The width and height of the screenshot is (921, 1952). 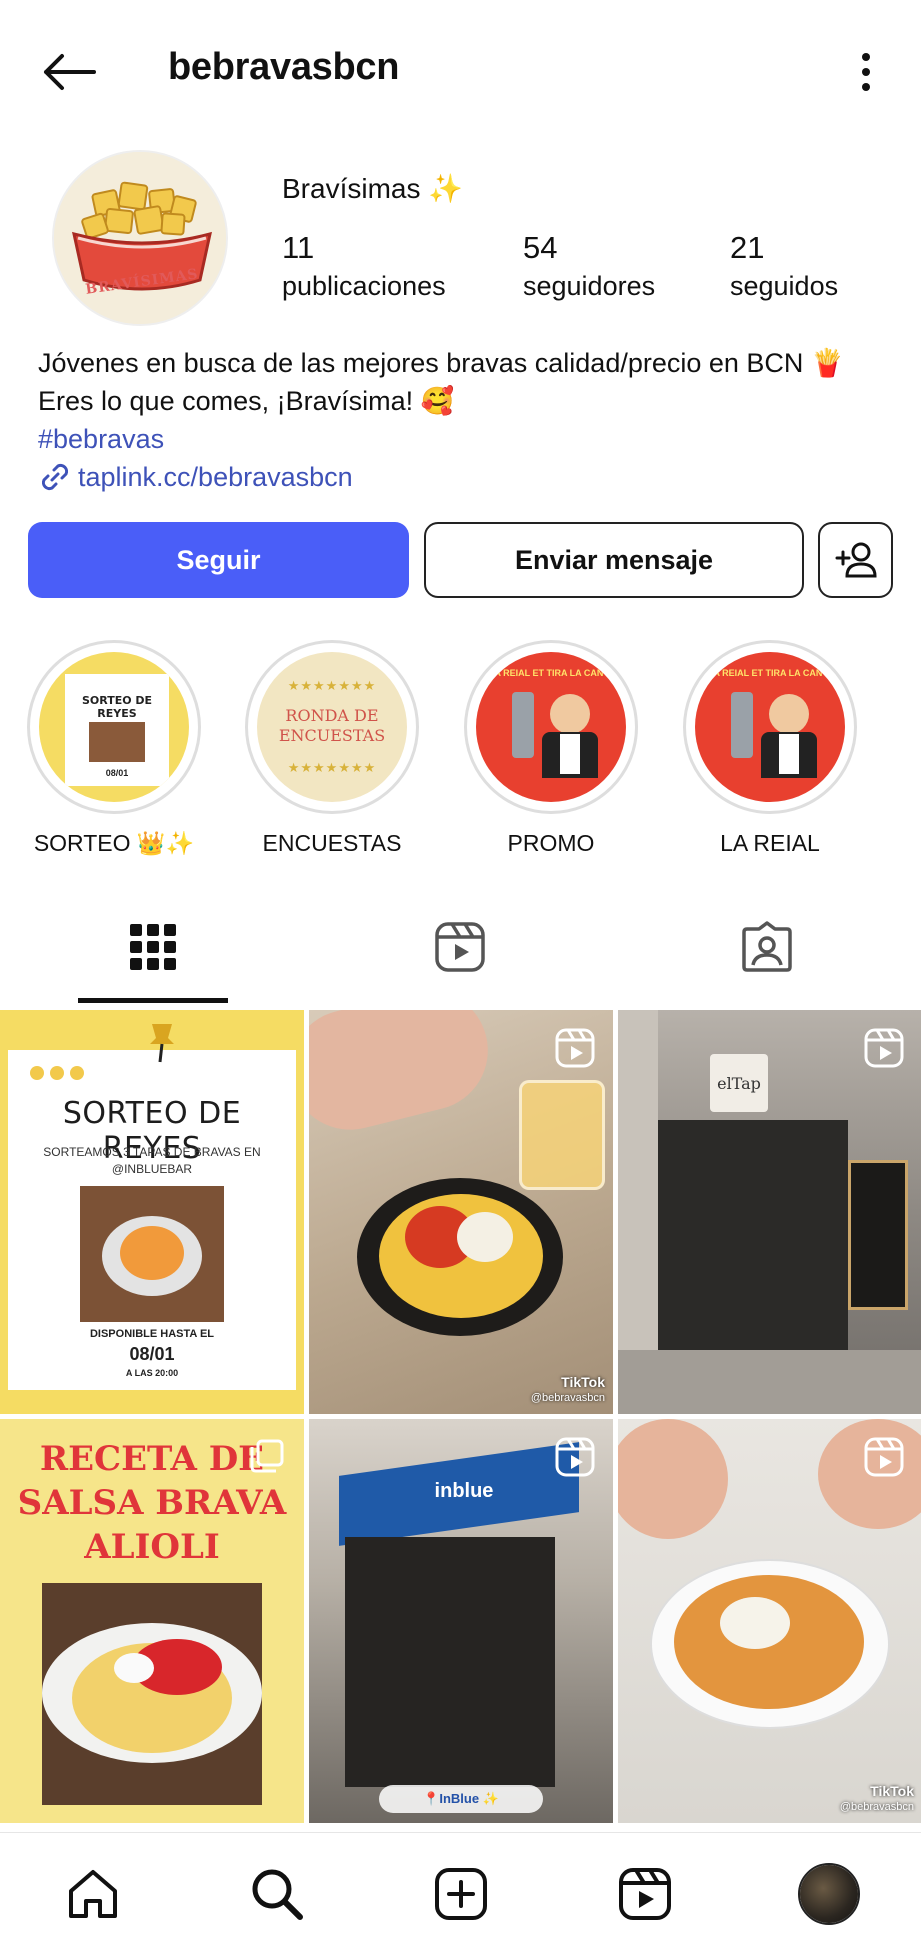 What do you see at coordinates (152, 1354) in the screenshot?
I see `post-footer-2: 08/01` at bounding box center [152, 1354].